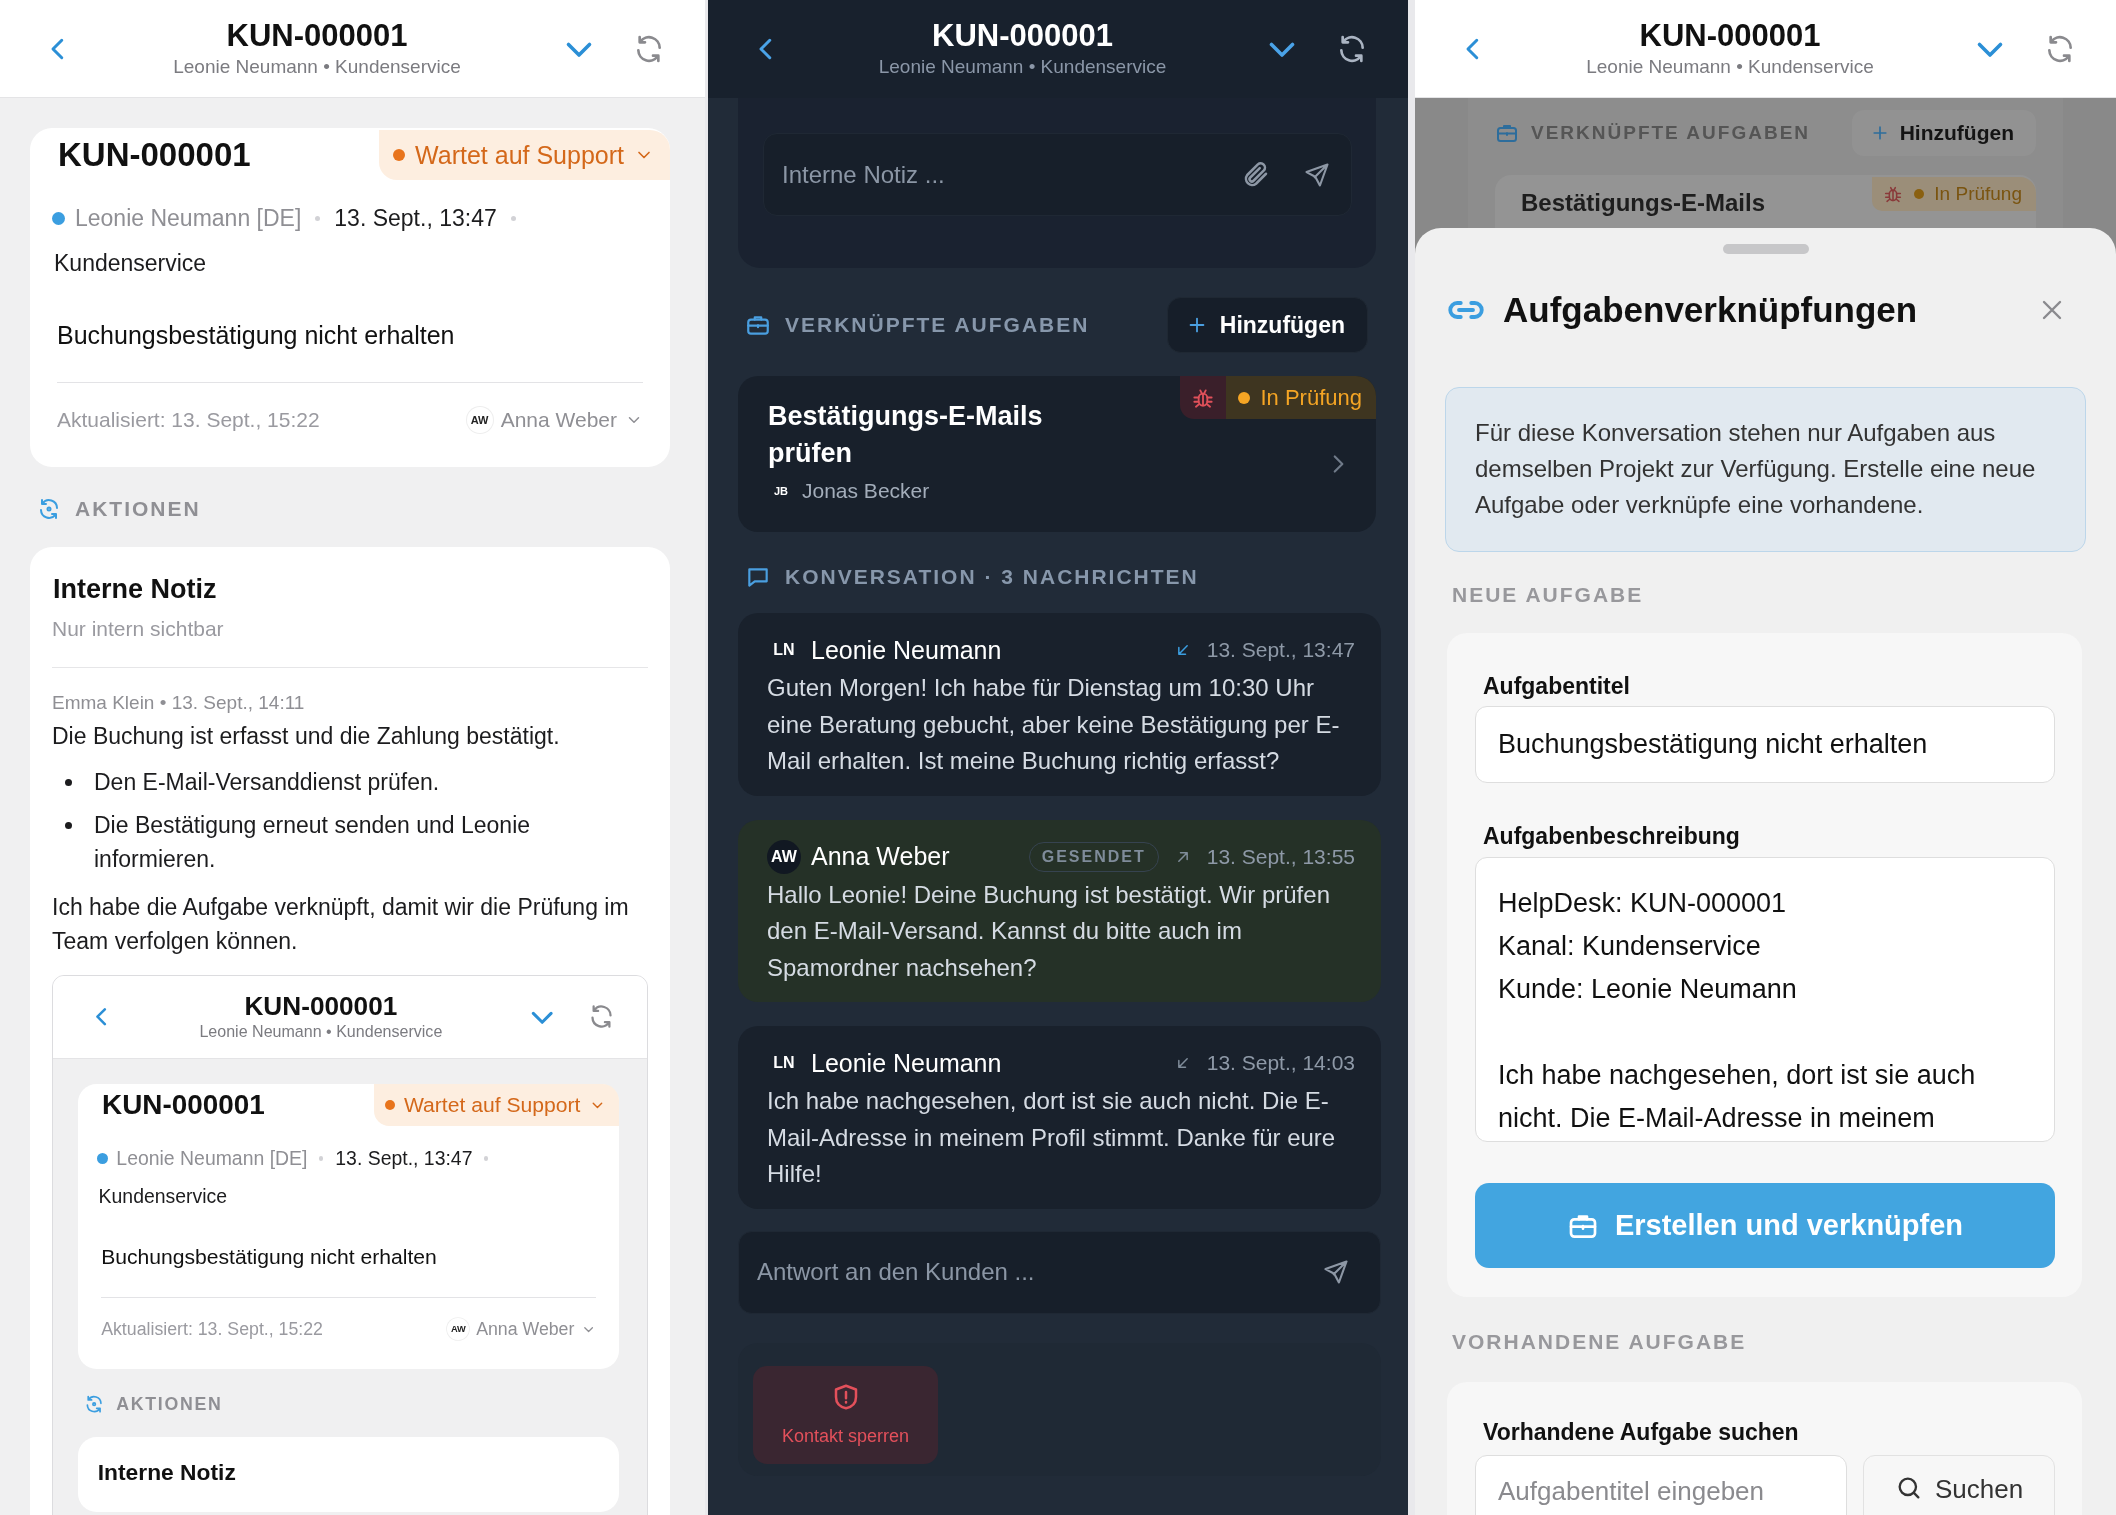 The height and width of the screenshot is (1515, 2116). Describe the element at coordinates (1267, 325) in the screenshot. I see `add-button: Hinzufügen` at that location.